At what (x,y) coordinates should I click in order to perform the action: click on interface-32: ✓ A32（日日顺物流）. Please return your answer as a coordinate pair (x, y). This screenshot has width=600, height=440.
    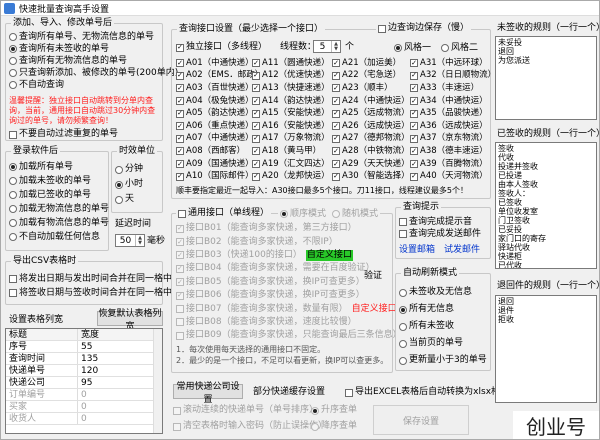
    Looking at the image, I should click on (453, 76).